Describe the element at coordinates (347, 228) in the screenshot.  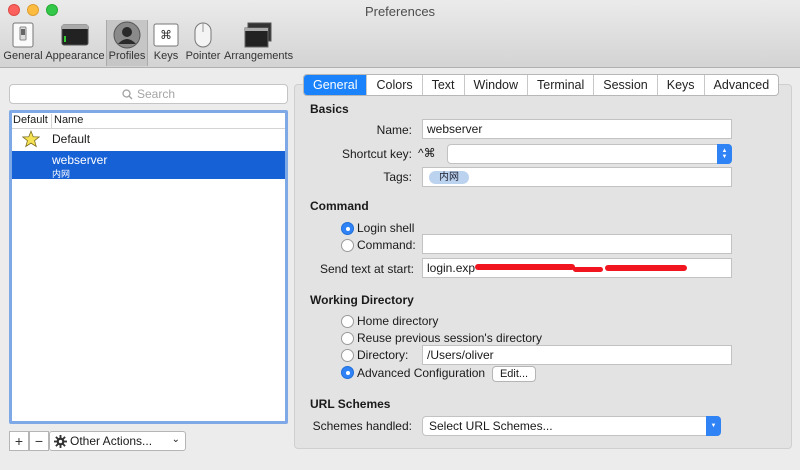
I see `login-shell-radio` at that location.